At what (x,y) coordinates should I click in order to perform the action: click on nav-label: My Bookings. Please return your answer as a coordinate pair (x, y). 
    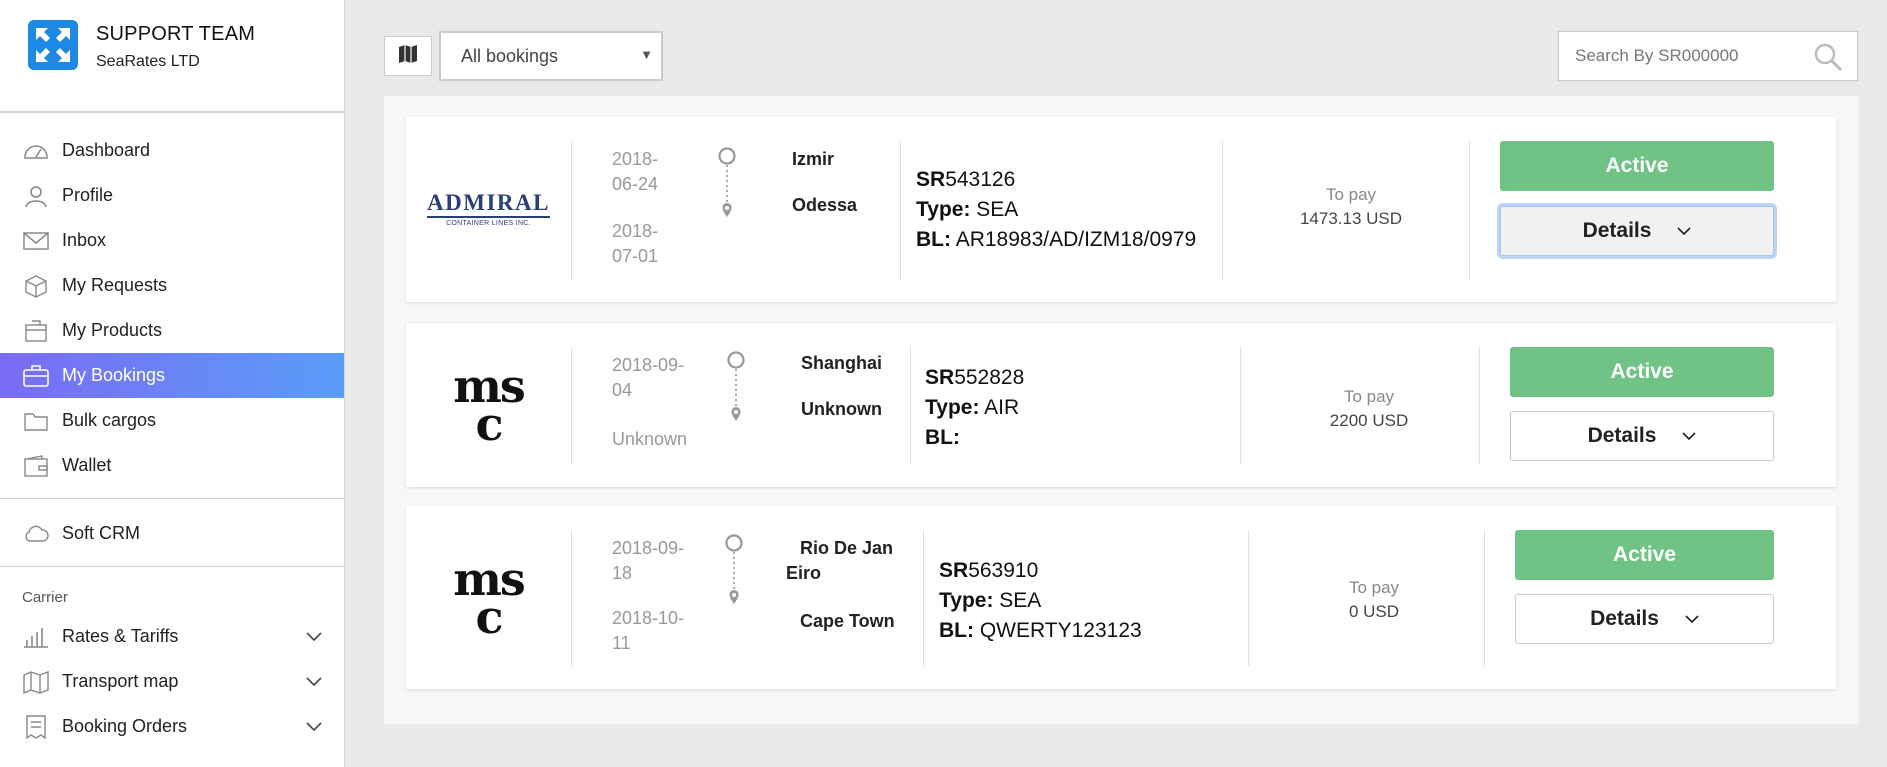
    Looking at the image, I should click on (114, 375).